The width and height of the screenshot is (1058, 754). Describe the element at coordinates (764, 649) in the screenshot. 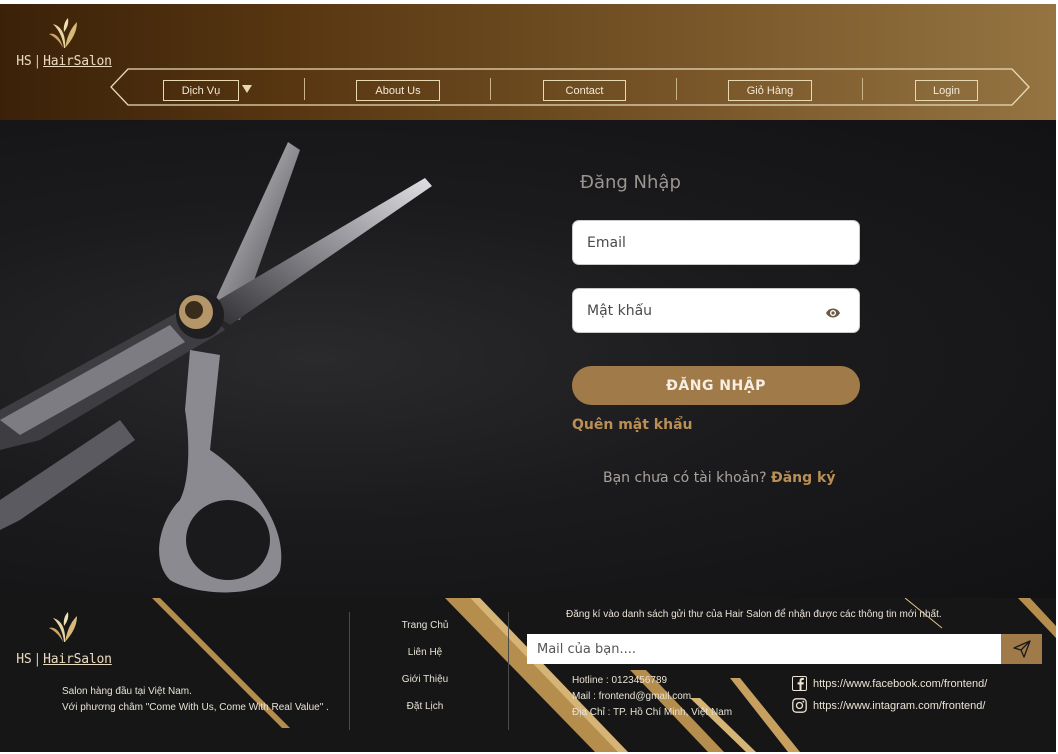

I see `newsletter-email-input` at that location.